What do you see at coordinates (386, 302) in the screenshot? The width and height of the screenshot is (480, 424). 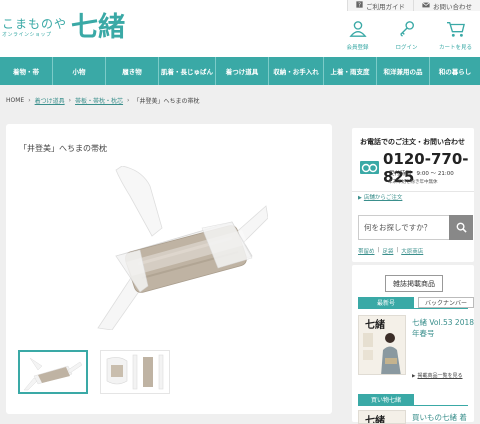 I see `tab-latest-issue: 最新号` at bounding box center [386, 302].